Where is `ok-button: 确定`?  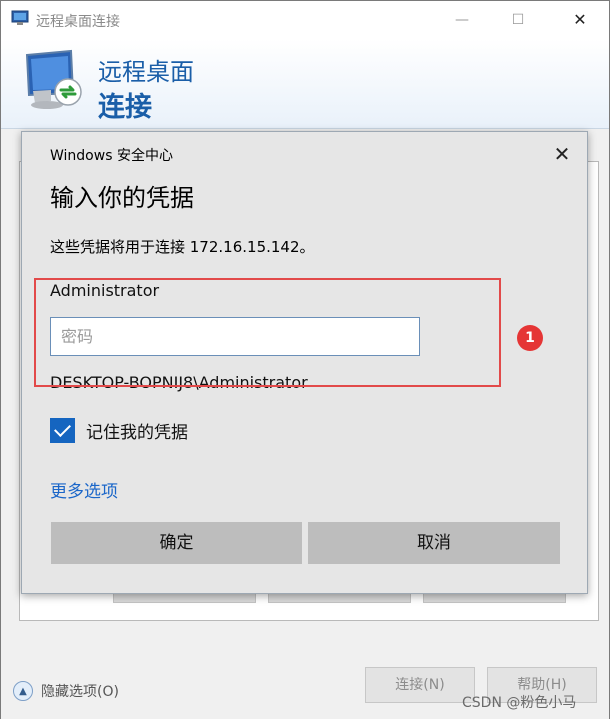
ok-button: 确定 is located at coordinates (176, 543).